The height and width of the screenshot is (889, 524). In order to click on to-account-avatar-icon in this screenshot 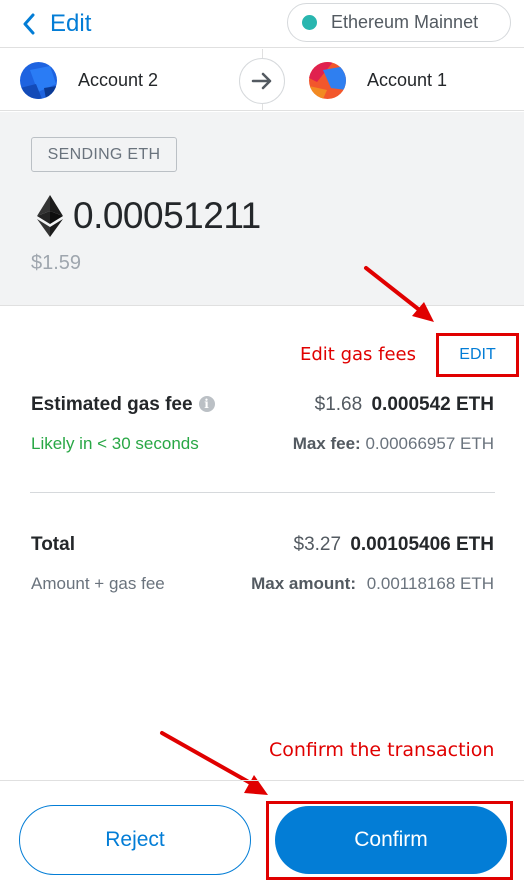, I will do `click(327, 80)`.